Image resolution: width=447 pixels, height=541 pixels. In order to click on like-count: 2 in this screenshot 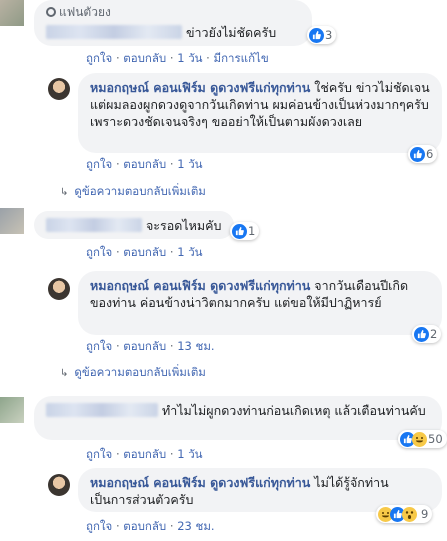, I will do `click(434, 334)`.